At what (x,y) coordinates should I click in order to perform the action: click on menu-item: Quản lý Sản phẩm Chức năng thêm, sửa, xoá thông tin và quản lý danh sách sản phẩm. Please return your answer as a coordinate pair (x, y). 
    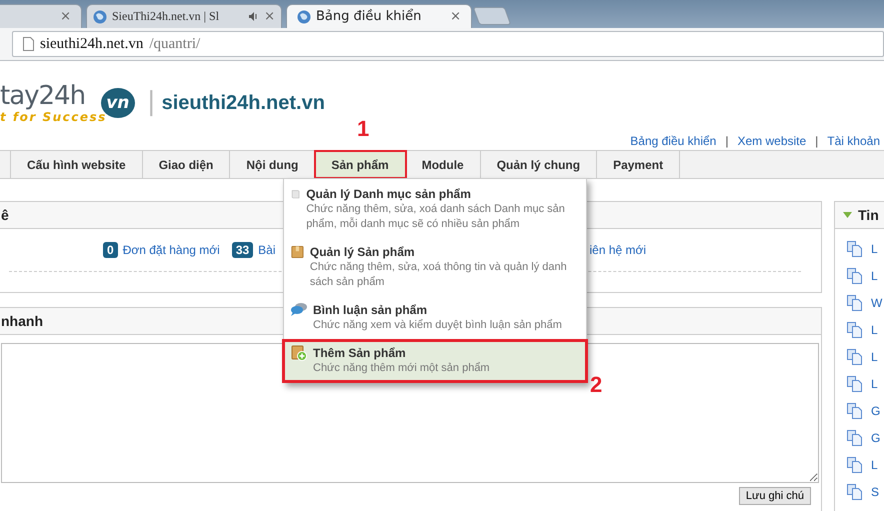
    Looking at the image, I should click on (435, 267).